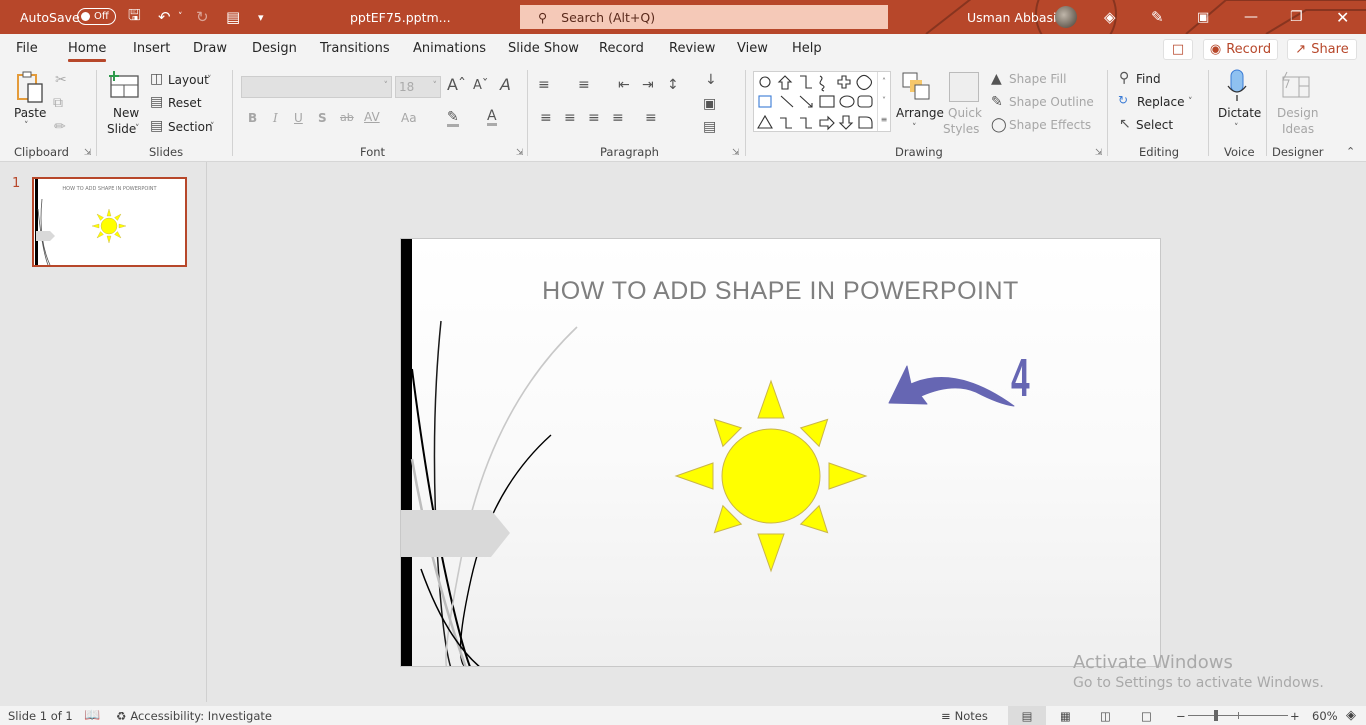  What do you see at coordinates (704, 17) in the screenshot?
I see `search-box: ⚲ Search (Alt+Q)` at bounding box center [704, 17].